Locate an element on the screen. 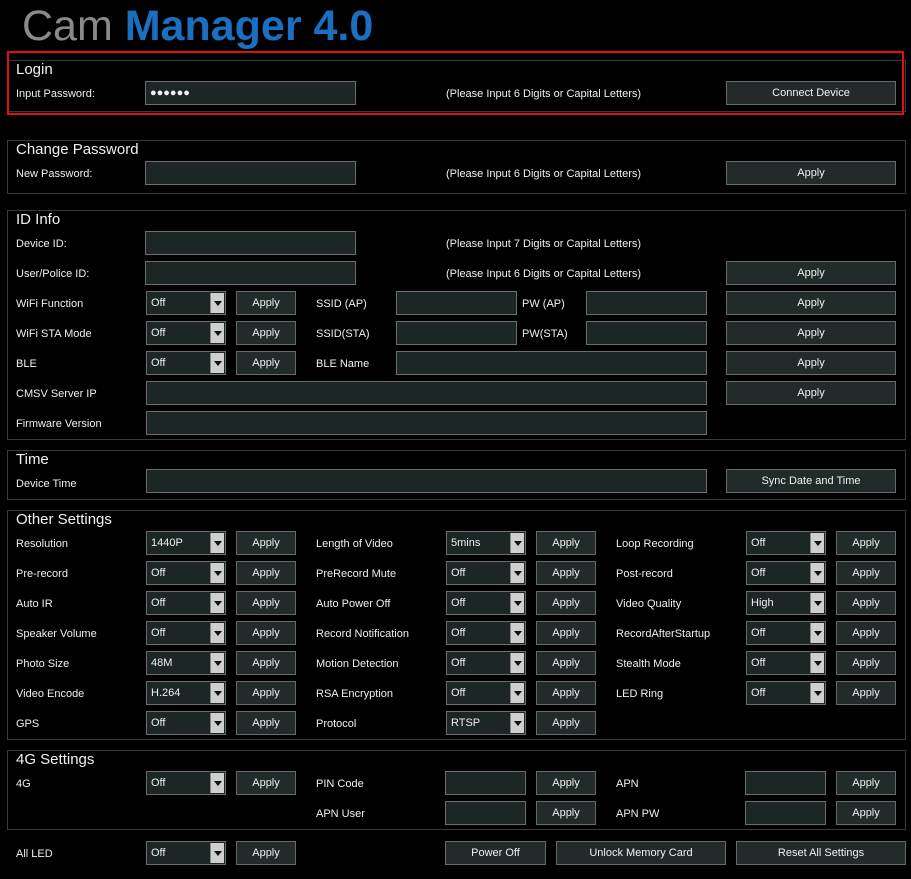 This screenshot has height=879, width=911. rsa-encryption-apply-button: Apply is located at coordinates (566, 693).